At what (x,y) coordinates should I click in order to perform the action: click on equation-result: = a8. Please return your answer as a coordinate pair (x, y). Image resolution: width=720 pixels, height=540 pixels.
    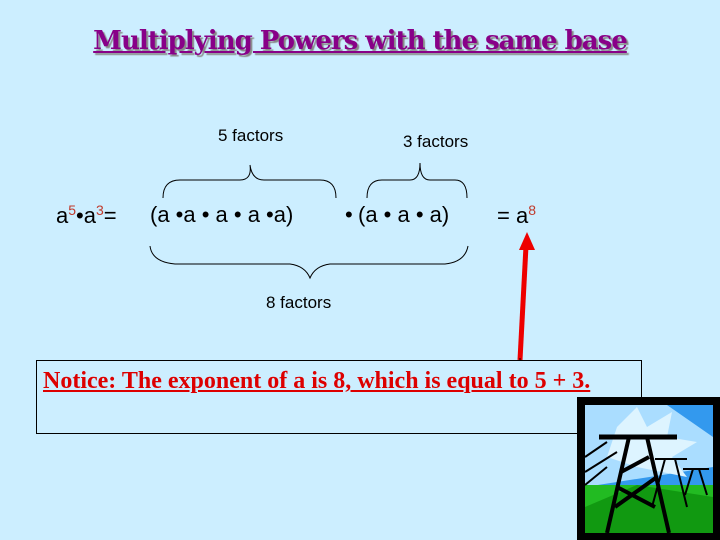
    Looking at the image, I should click on (516, 215).